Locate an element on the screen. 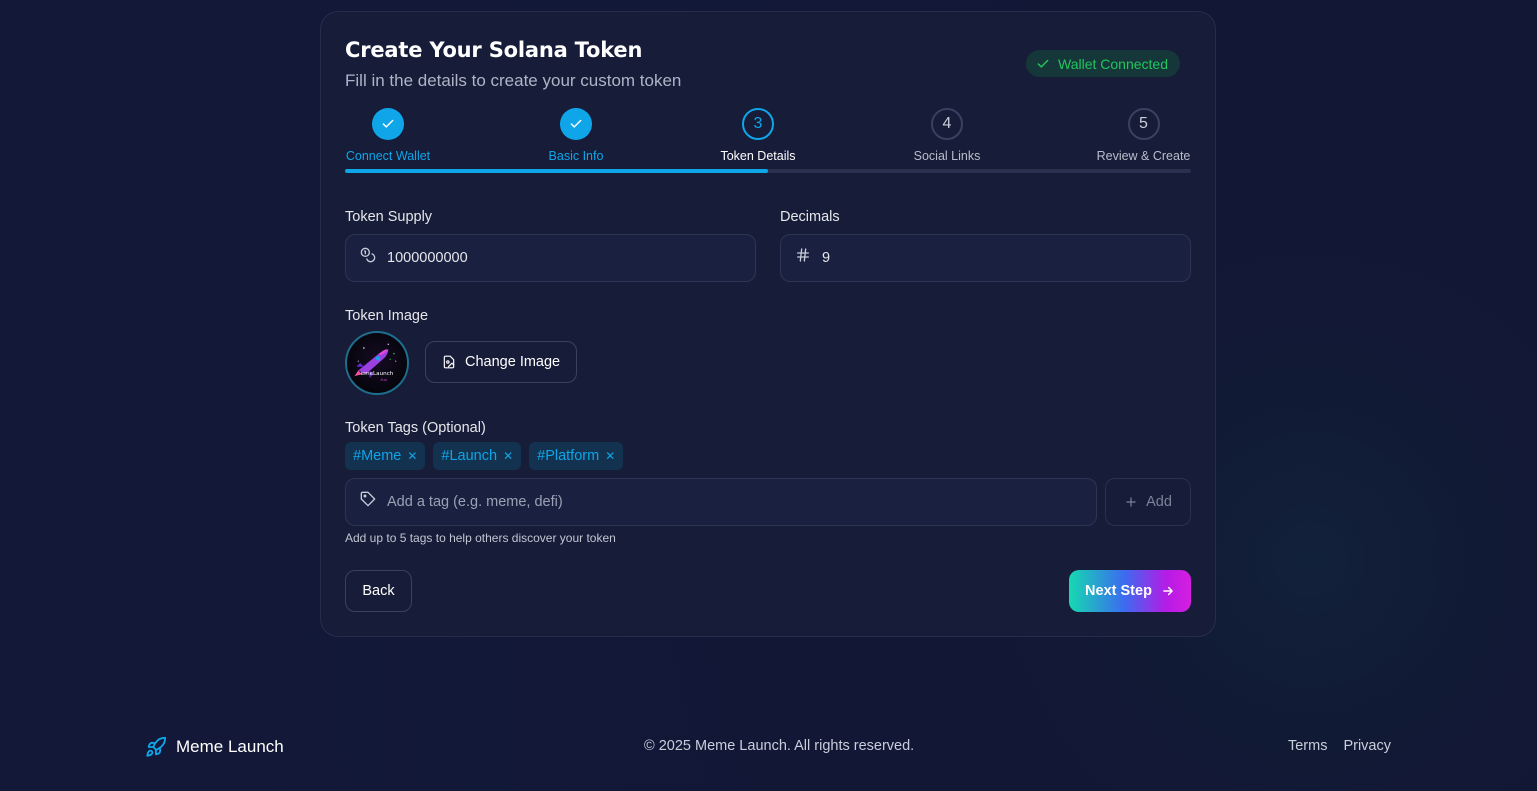 The image size is (1537, 791). token-image-preview: emeLaunch .fun is located at coordinates (377, 363).